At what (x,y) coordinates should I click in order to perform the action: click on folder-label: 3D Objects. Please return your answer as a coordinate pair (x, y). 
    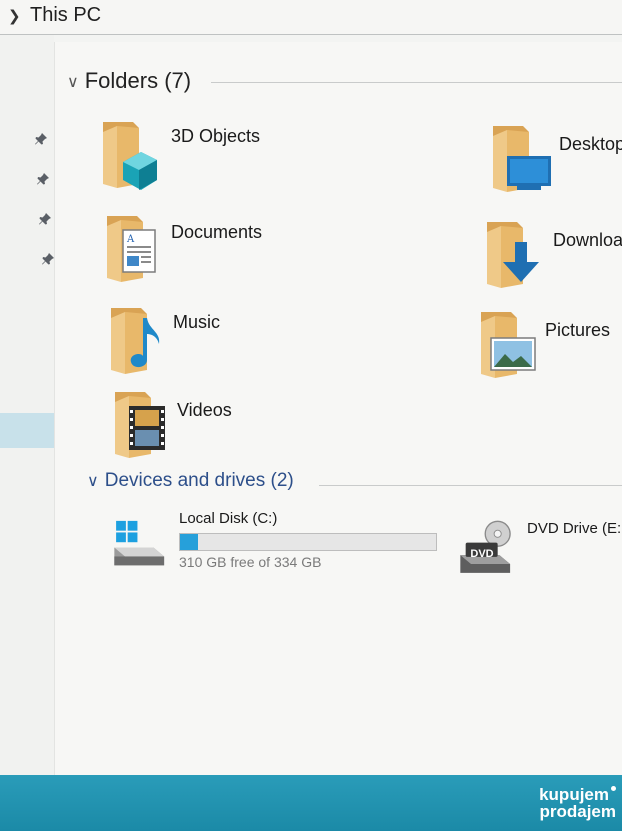
    Looking at the image, I should click on (216, 136).